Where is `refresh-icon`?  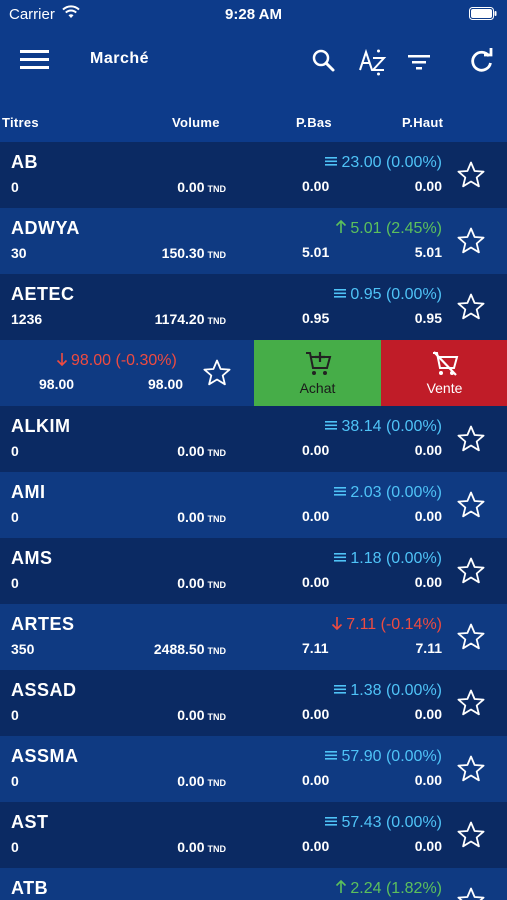 refresh-icon is located at coordinates (482, 61).